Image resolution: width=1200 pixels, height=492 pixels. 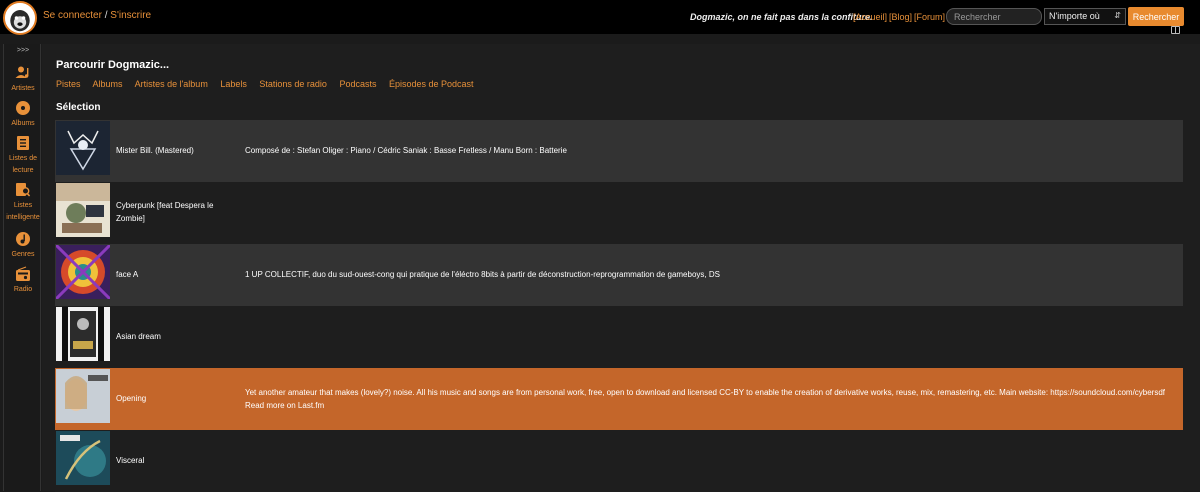 What do you see at coordinates (20, 18) in the screenshot?
I see `dogmazic-logo` at bounding box center [20, 18].